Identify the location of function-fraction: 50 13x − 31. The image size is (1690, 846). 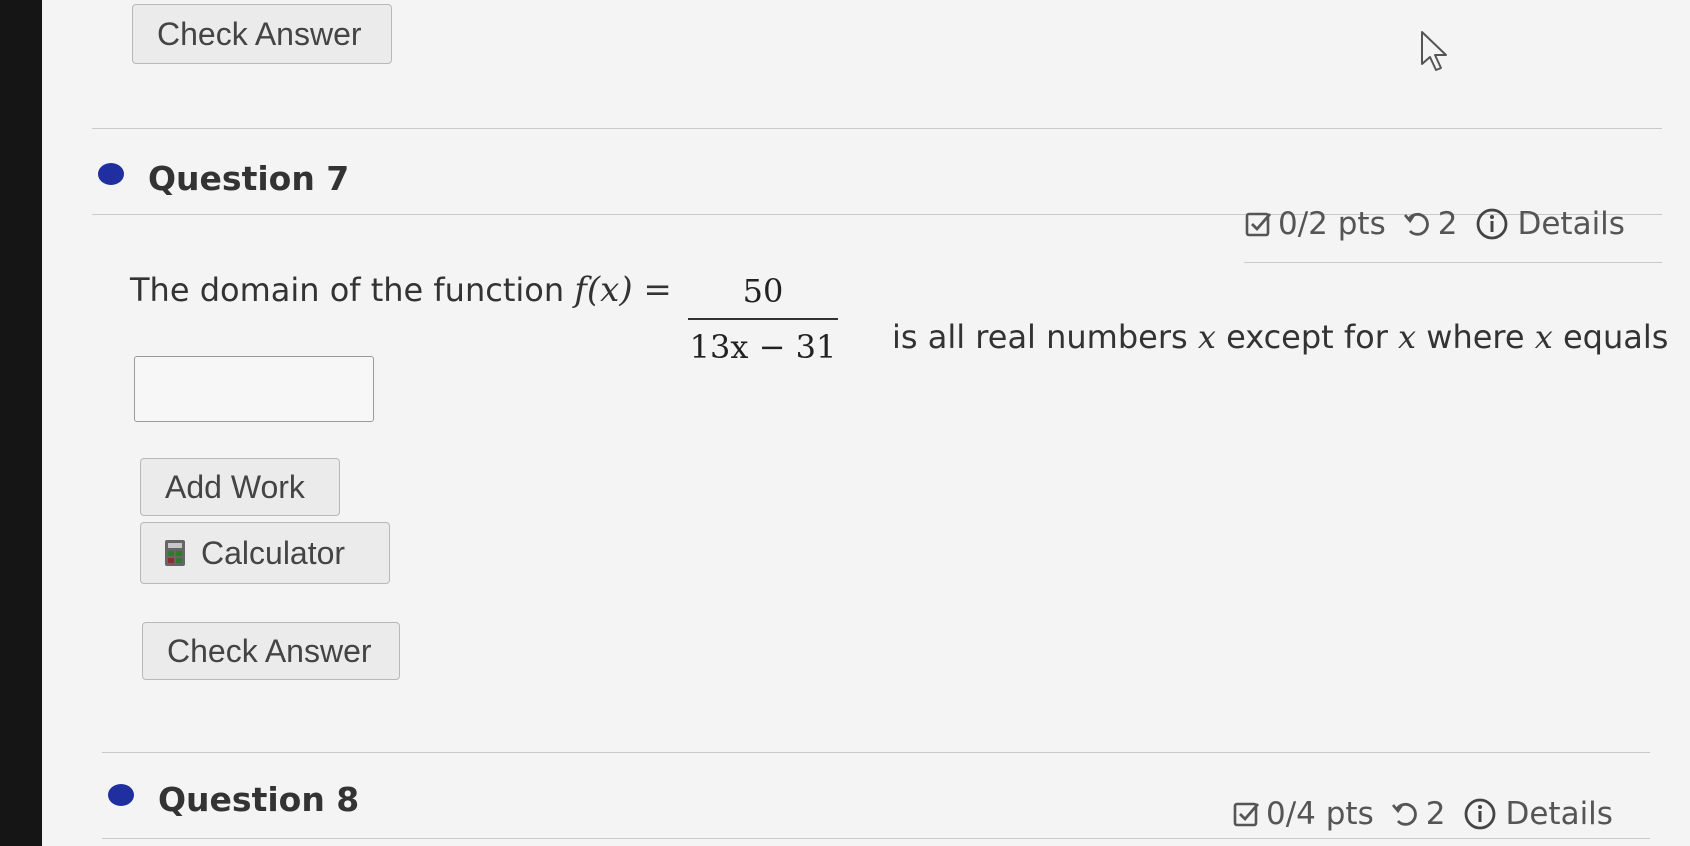
(763, 321).